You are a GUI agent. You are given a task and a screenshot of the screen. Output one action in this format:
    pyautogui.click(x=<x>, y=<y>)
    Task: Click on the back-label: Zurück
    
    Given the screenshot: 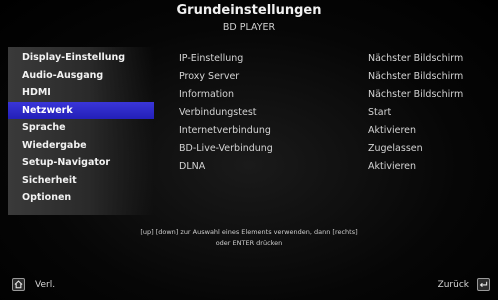 What is the action you would take?
    pyautogui.click(x=453, y=284)
    